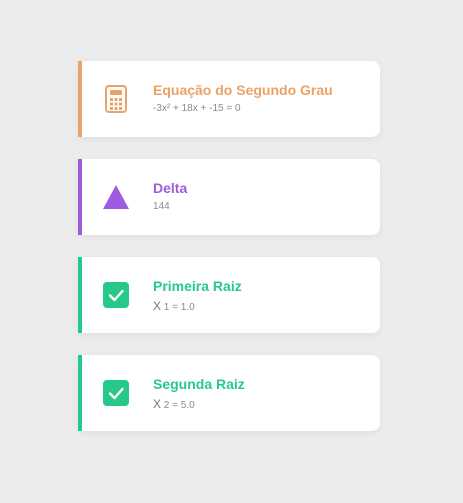  Describe the element at coordinates (199, 384) in the screenshot. I see `second-root-title: Segunda Raiz` at that location.